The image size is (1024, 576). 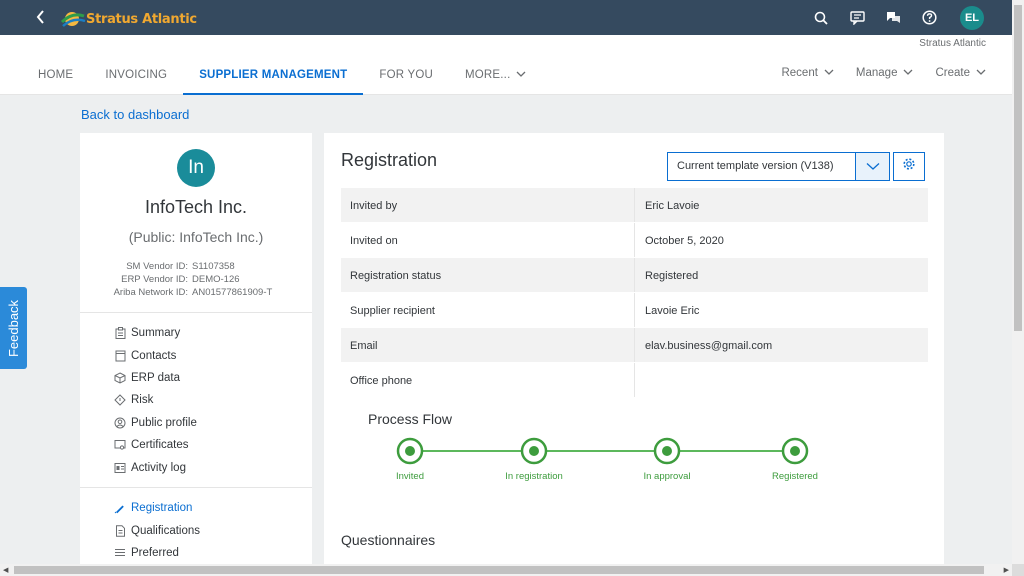 I want to click on step-in-approval-icon, so click(x=667, y=451).